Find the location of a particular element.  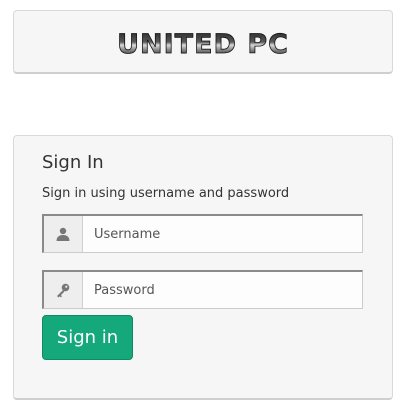

login-title: Sign In is located at coordinates (73, 162).